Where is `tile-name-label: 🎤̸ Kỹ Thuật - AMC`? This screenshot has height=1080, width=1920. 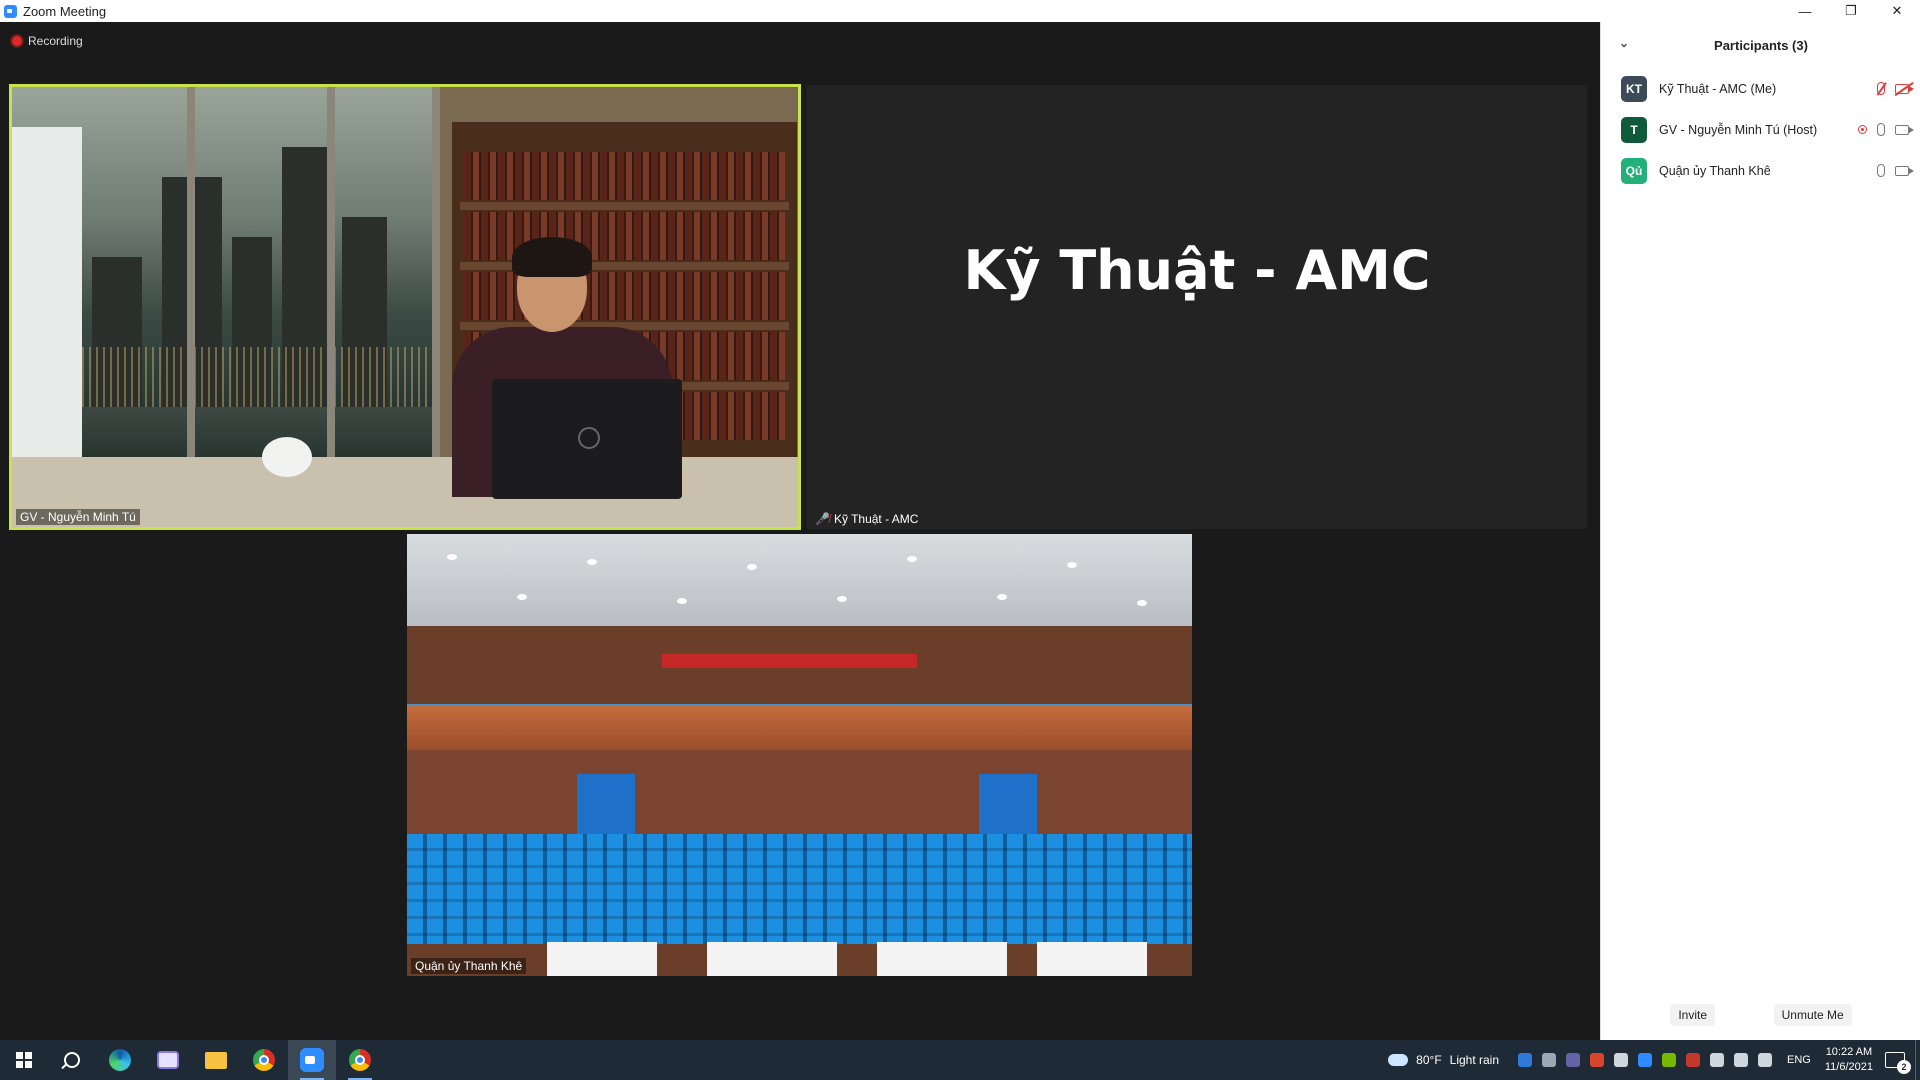 tile-name-label: 🎤̸ Kỹ Thuật - AMC is located at coordinates (866, 519).